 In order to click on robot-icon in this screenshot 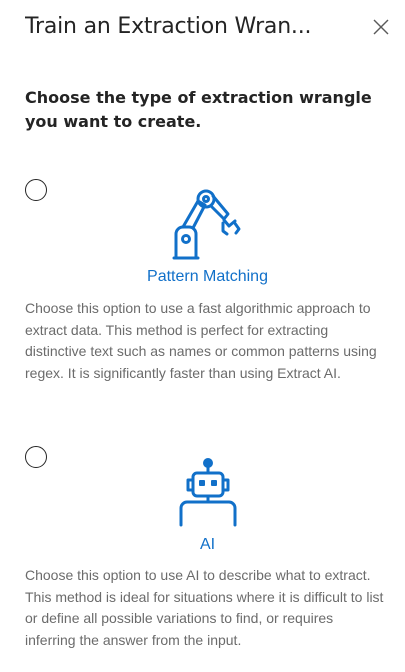, I will do `click(208, 492)`.